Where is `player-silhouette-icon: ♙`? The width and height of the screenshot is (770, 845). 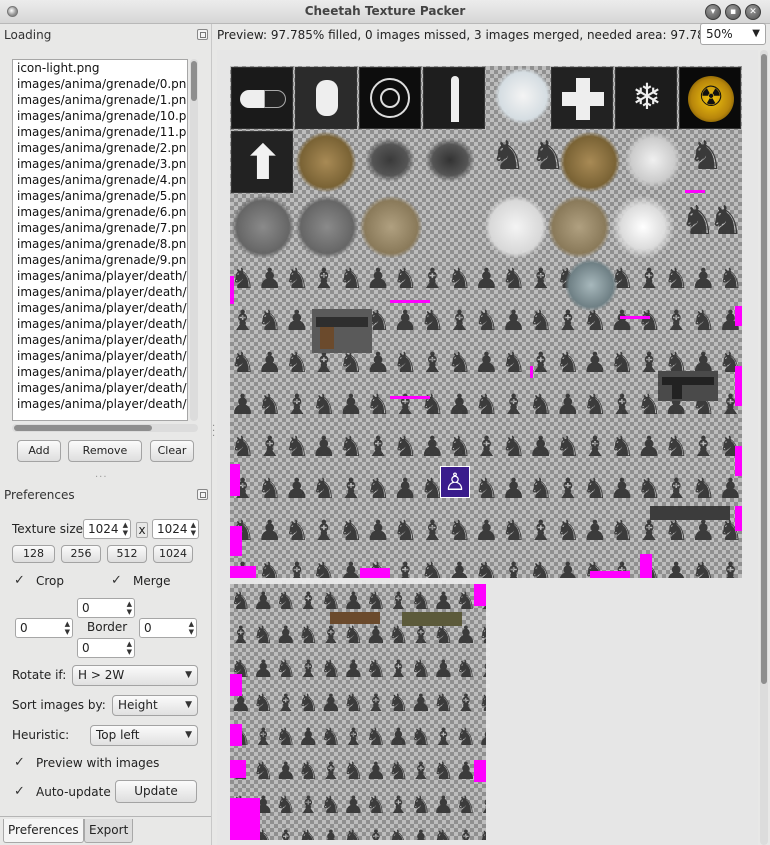 player-silhouette-icon: ♙ is located at coordinates (455, 482).